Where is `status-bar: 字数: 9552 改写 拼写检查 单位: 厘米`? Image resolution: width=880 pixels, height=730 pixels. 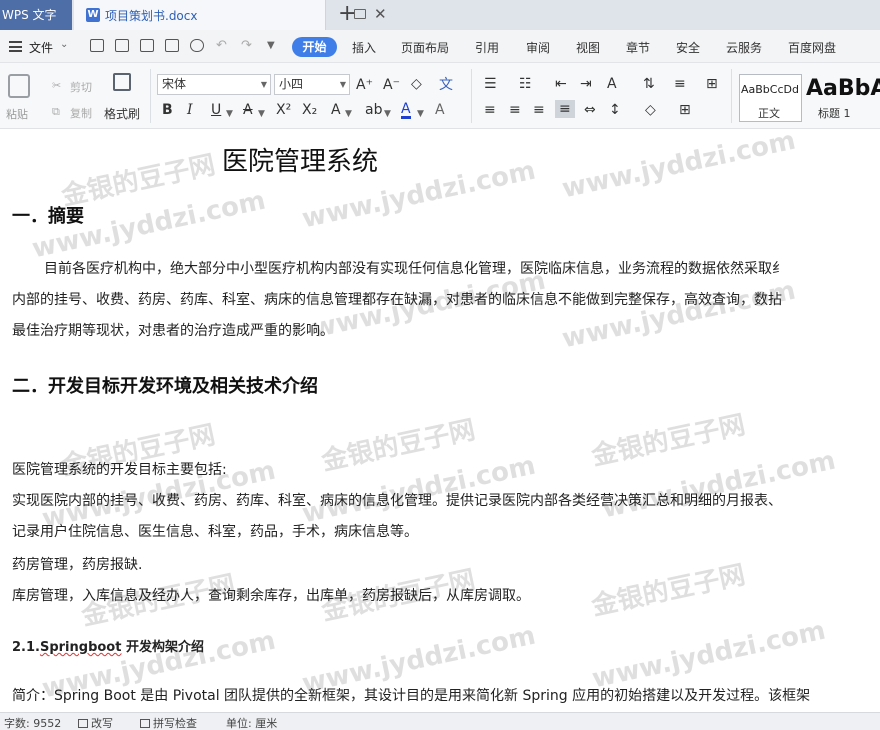
status-bar: 字数: 9552 改写 拼写检查 单位: 厘米 is located at coordinates (440, 721).